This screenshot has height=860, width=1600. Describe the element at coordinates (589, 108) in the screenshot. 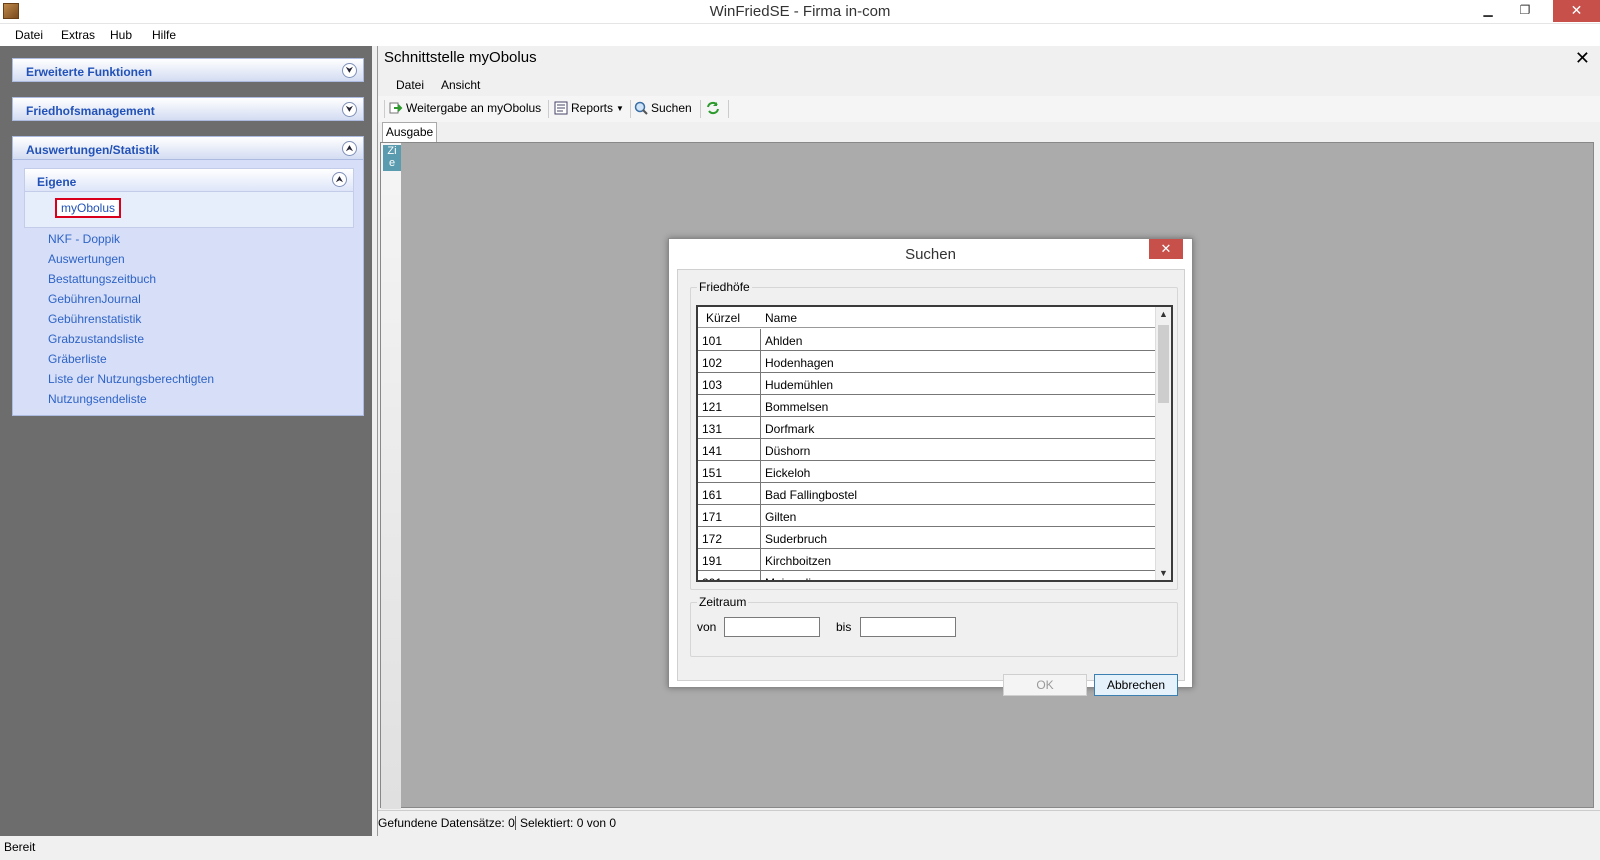

I see `reports-dropdown: Reports ▼` at that location.